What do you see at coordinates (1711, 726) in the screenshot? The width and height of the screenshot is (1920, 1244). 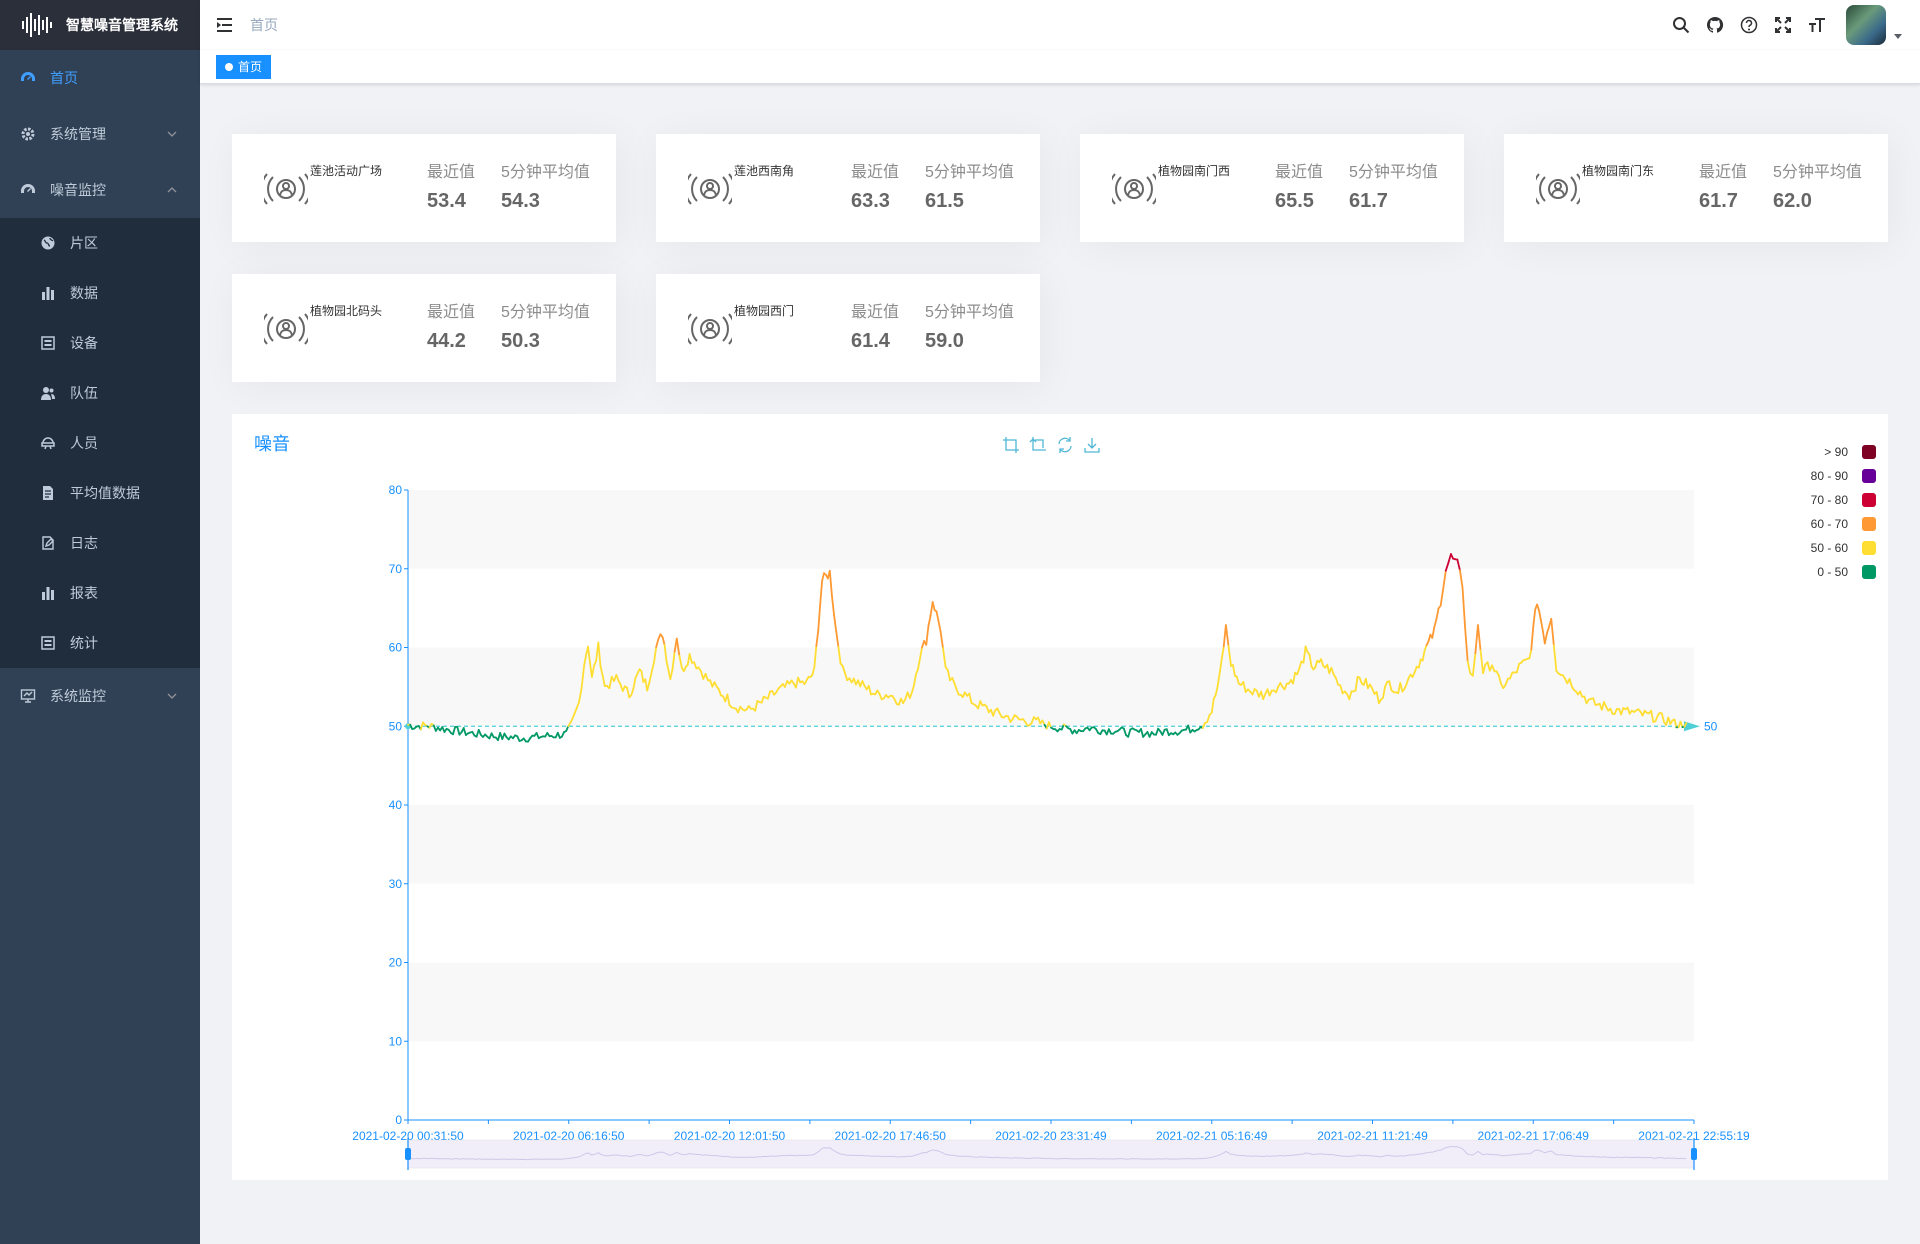 I see `markline-label: 50` at bounding box center [1711, 726].